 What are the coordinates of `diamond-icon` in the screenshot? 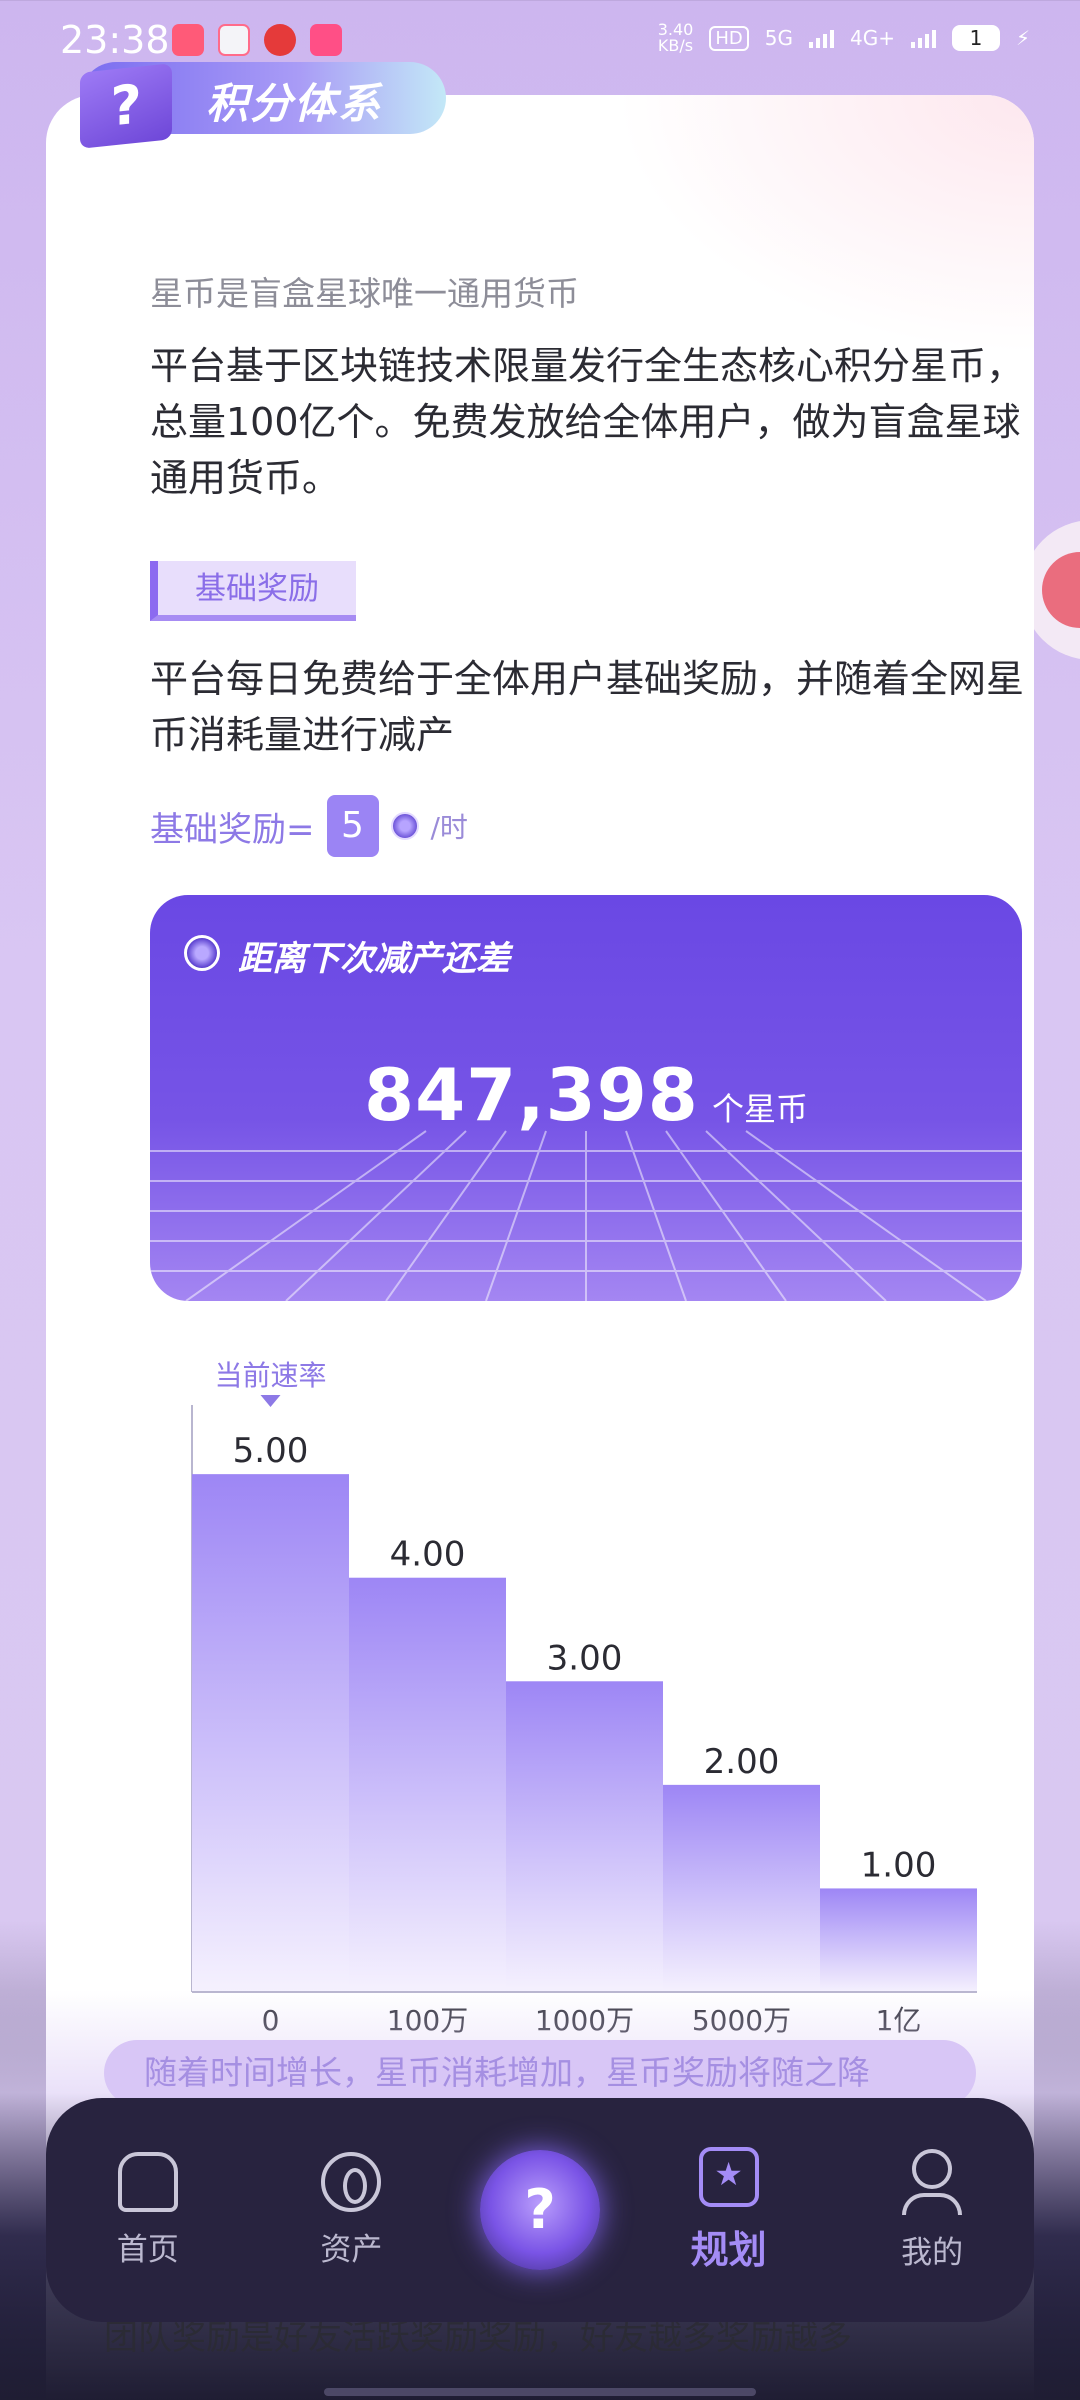 It's located at (351, 2181).